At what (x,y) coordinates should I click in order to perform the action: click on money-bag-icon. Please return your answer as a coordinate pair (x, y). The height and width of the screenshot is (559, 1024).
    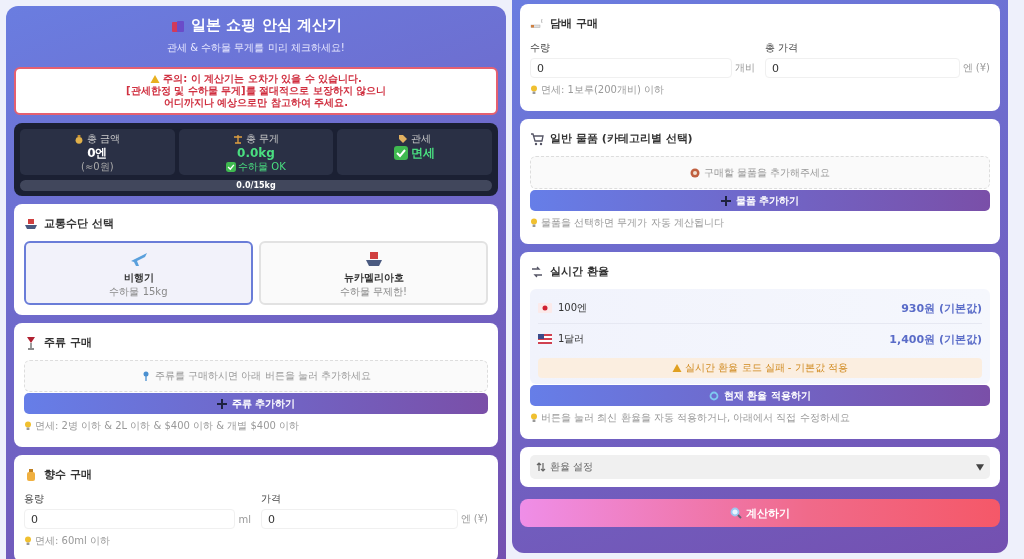
    Looking at the image, I should click on (79, 138).